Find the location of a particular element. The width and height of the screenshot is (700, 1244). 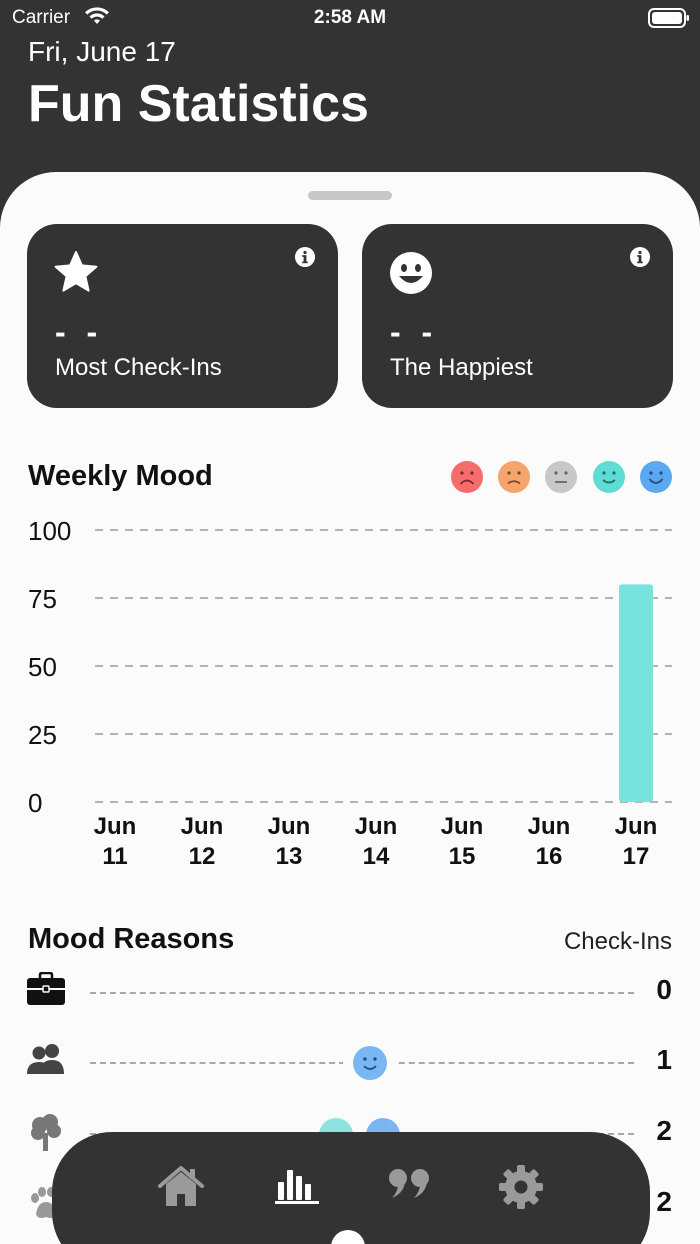

mood-reasons-title: Mood Reasons is located at coordinates (131, 939).